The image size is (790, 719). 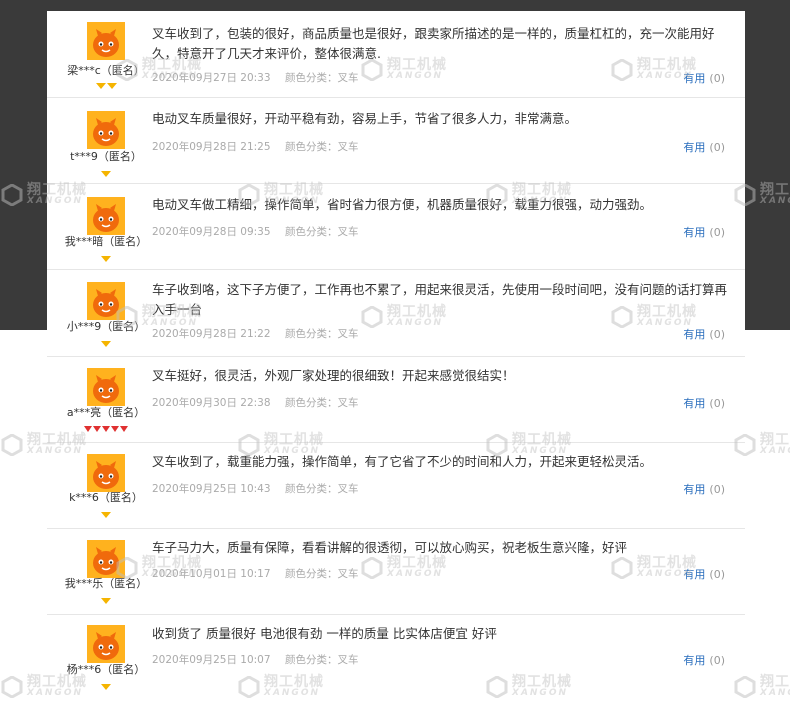 I want to click on username: 我***乐（匿名）, so click(x=106, y=583).